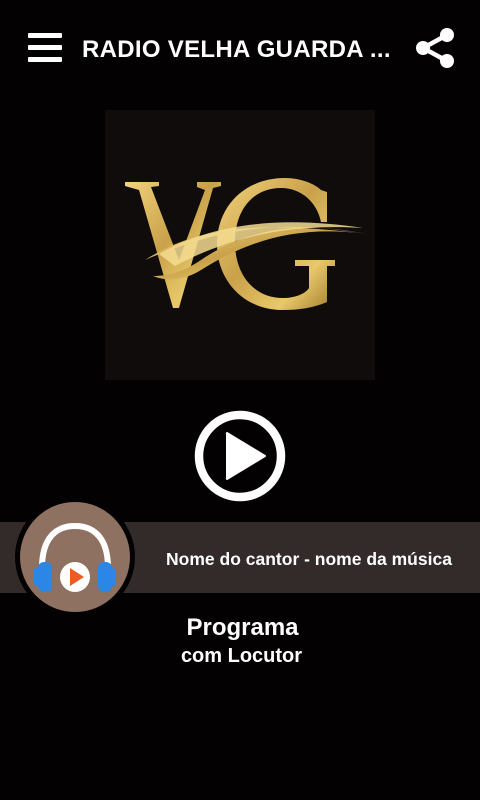  I want to click on share-icon, so click(435, 48).